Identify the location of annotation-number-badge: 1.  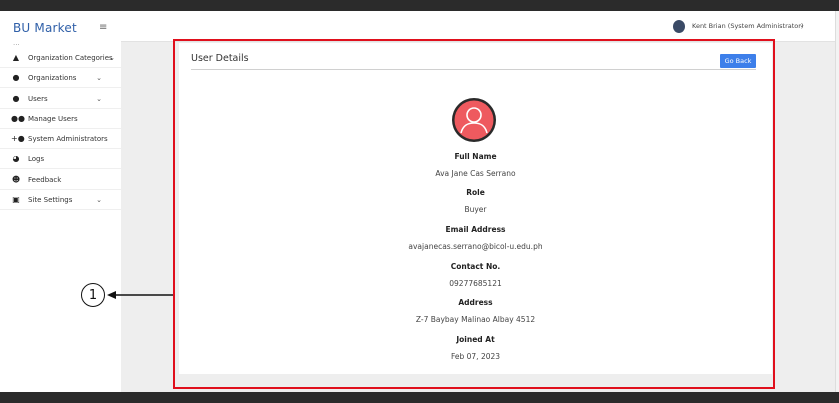
(93, 295).